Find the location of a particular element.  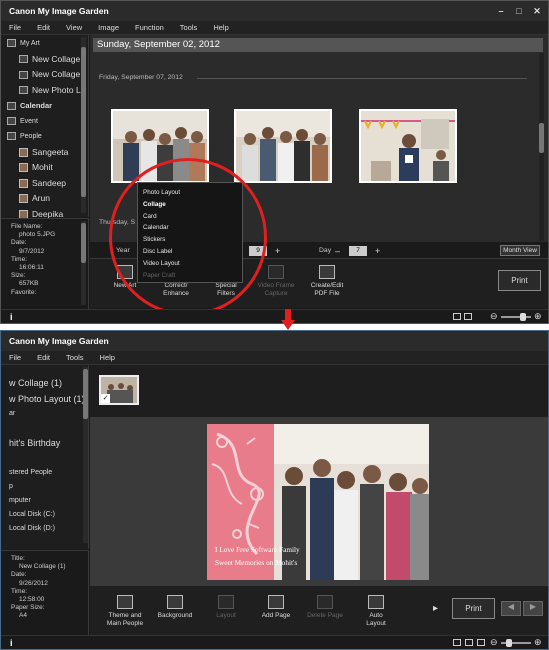

menu-item-function: Function is located at coordinates (149, 27).